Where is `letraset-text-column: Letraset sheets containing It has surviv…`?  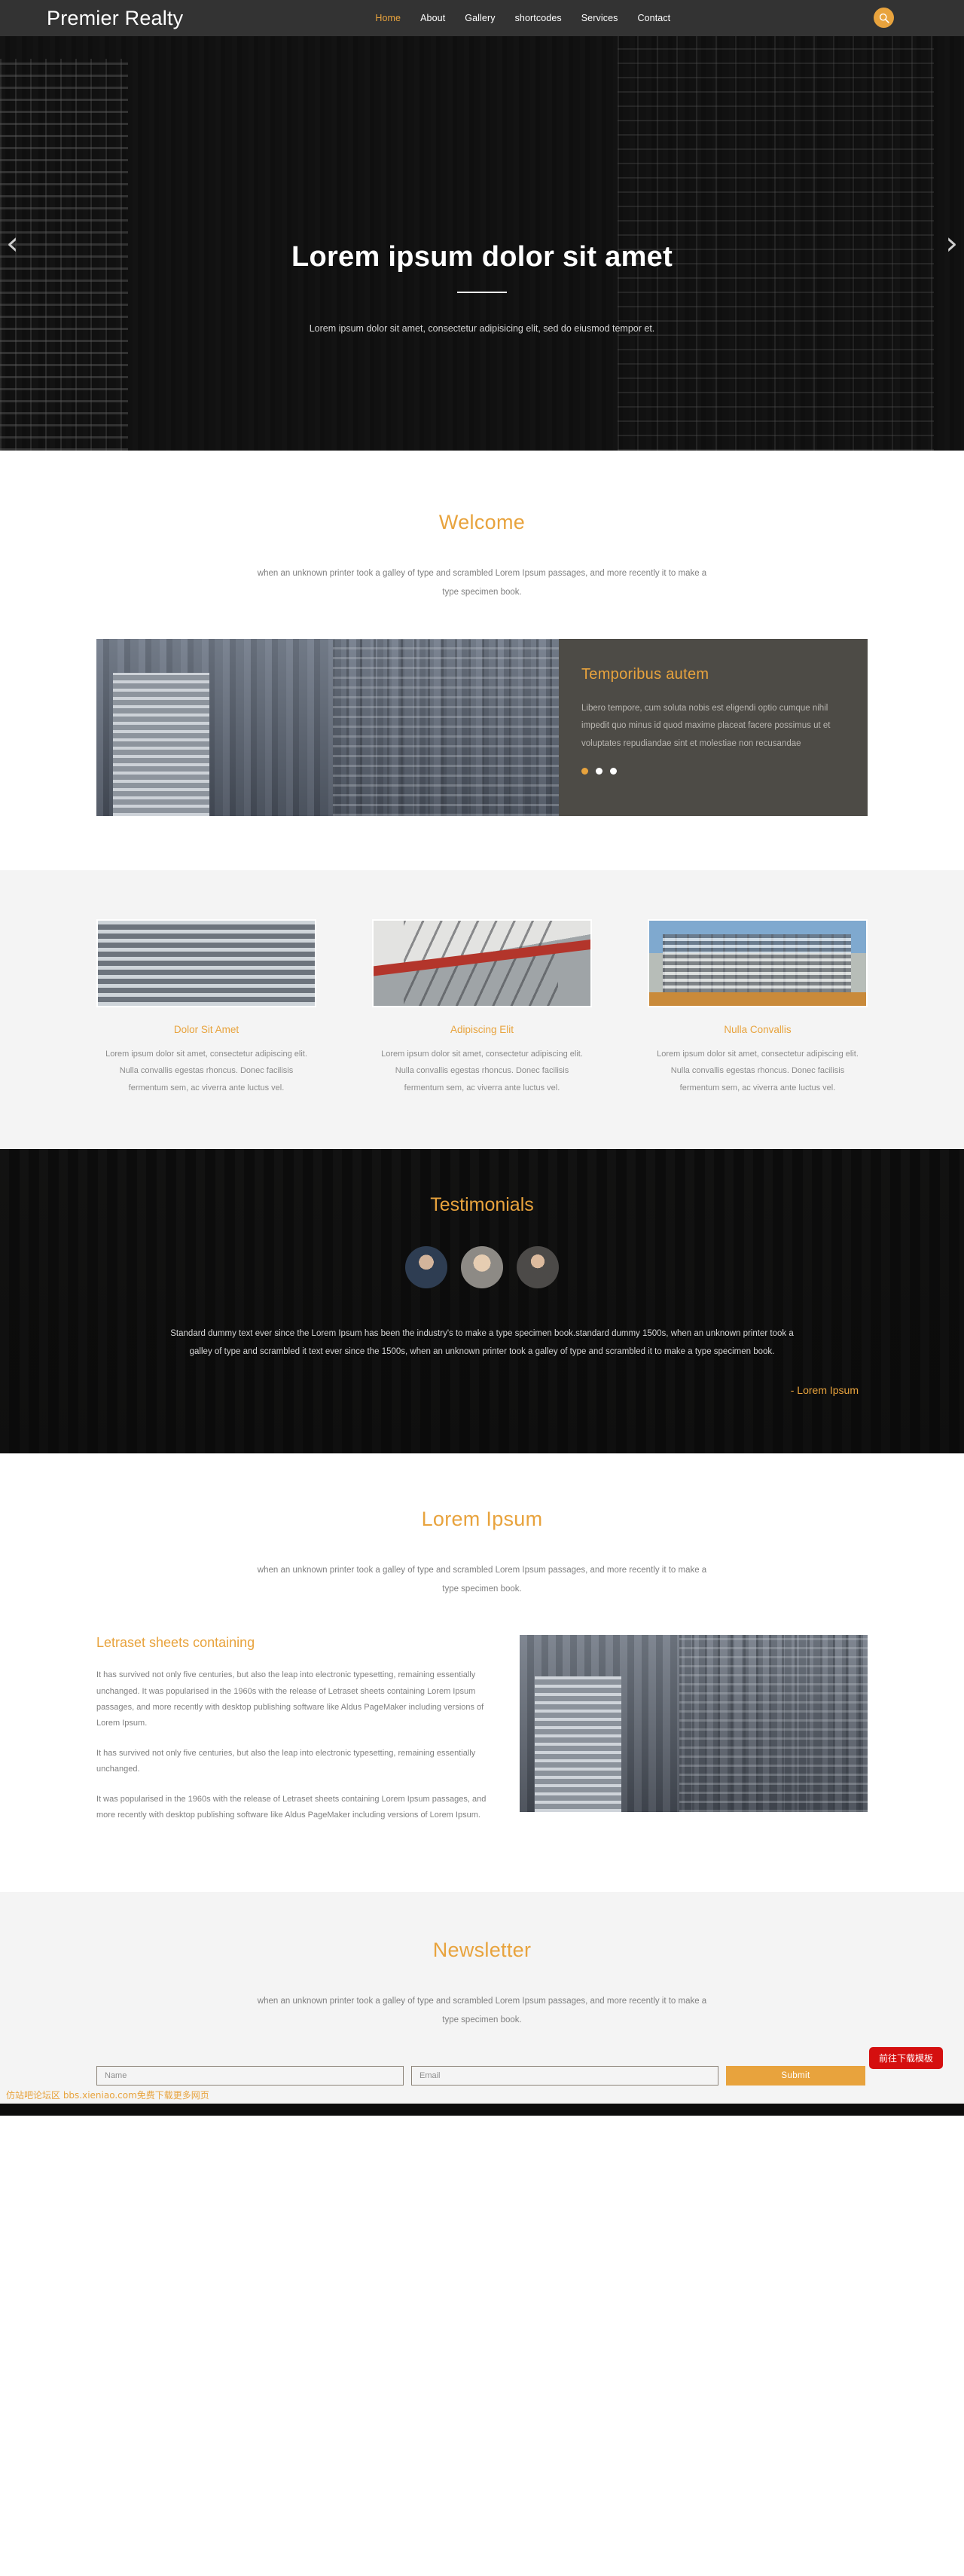
letraset-text-column: Letraset sheets containing It has surviv… is located at coordinates (292, 1737).